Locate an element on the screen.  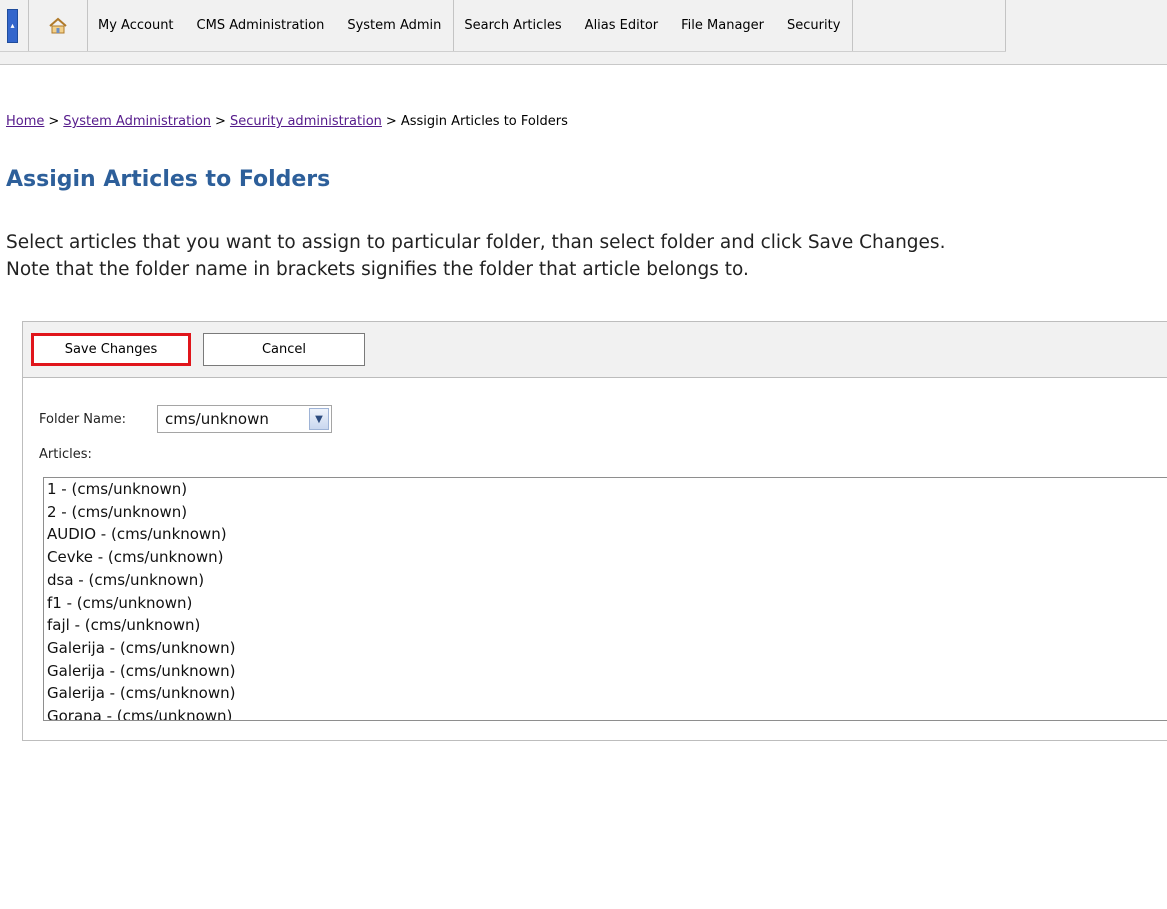
menu-group-account: My Account CMS Administration System Admin is located at coordinates (271, 25).